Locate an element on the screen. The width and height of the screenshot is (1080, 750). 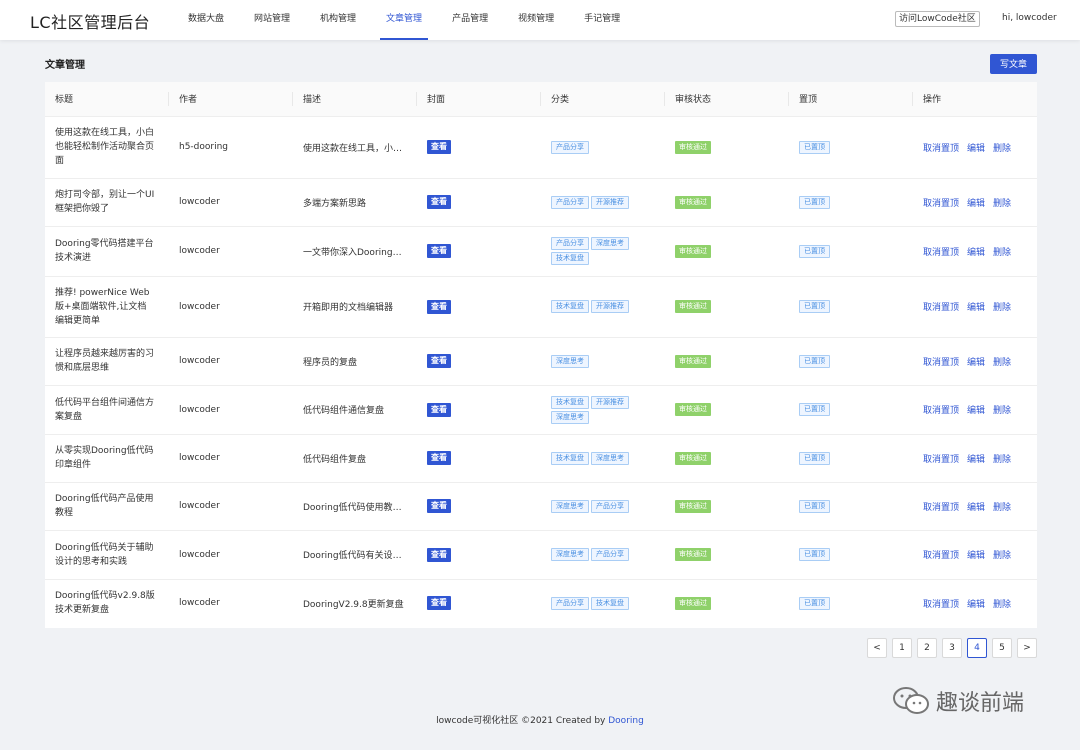
nav-item-1: 网站管理 is located at coordinates (272, 20).